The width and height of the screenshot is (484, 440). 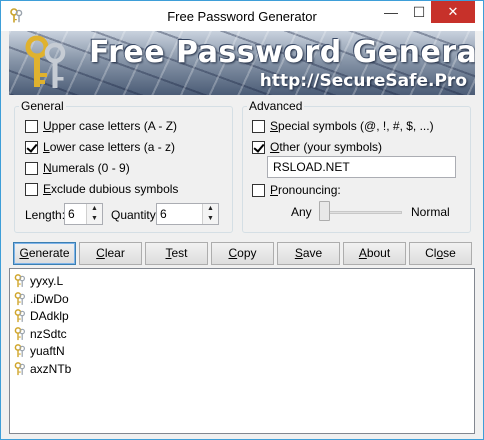 What do you see at coordinates (282, 52) in the screenshot?
I see `banner-title: Free Password Generator` at bounding box center [282, 52].